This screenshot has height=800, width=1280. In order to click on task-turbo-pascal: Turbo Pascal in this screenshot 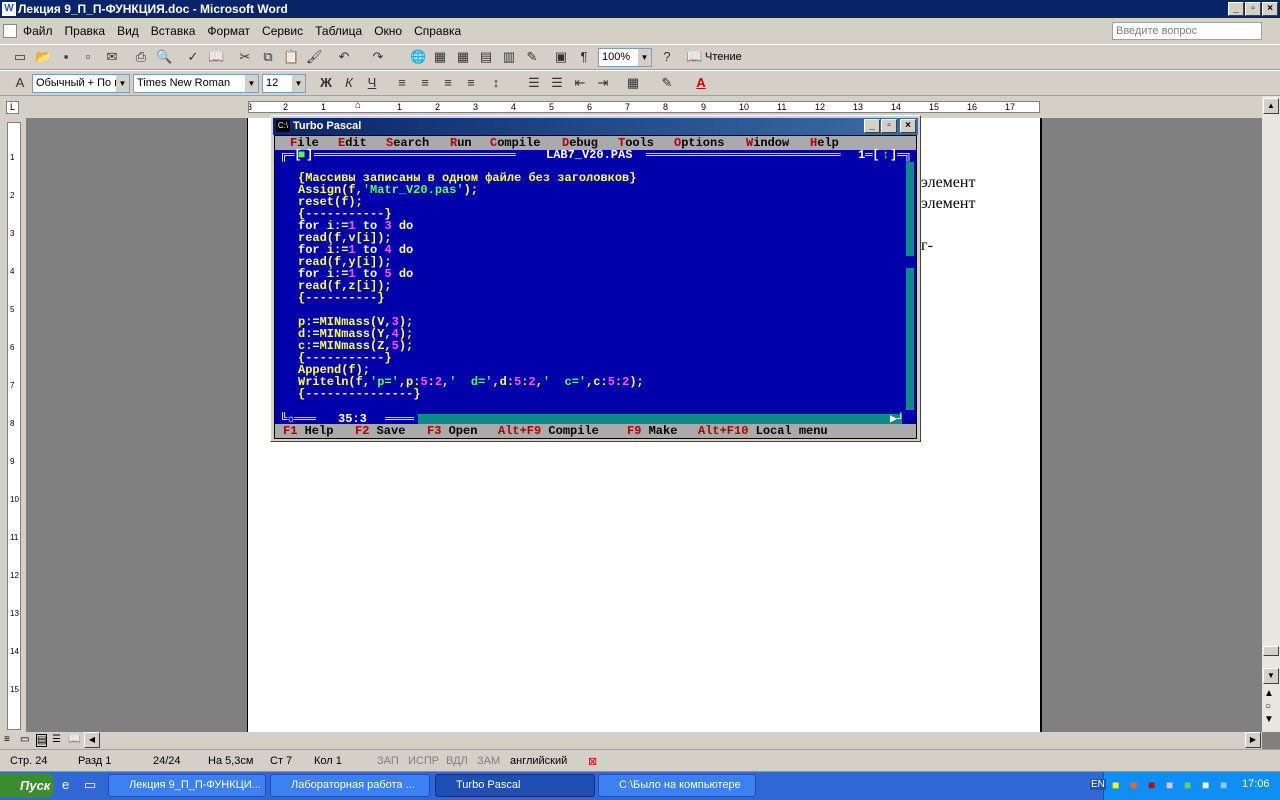, I will do `click(515, 785)`.